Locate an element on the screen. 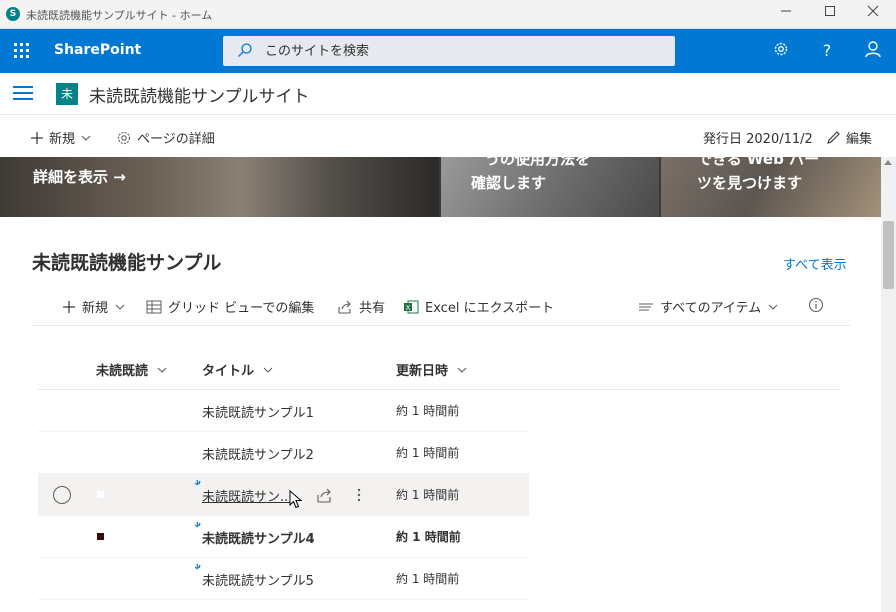 The width and height of the screenshot is (896, 612). page-details-label: ページの詳細 is located at coordinates (176, 139).